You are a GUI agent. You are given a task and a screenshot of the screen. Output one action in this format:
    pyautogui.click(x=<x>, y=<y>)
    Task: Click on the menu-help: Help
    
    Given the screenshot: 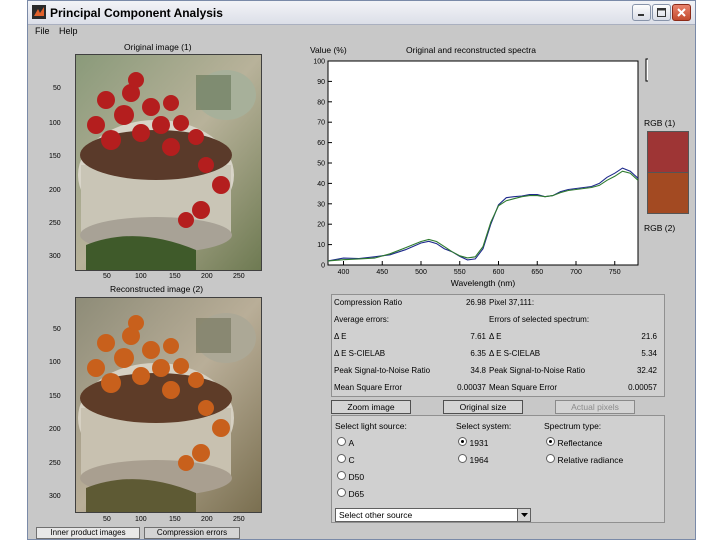 What is the action you would take?
    pyautogui.click(x=68, y=31)
    